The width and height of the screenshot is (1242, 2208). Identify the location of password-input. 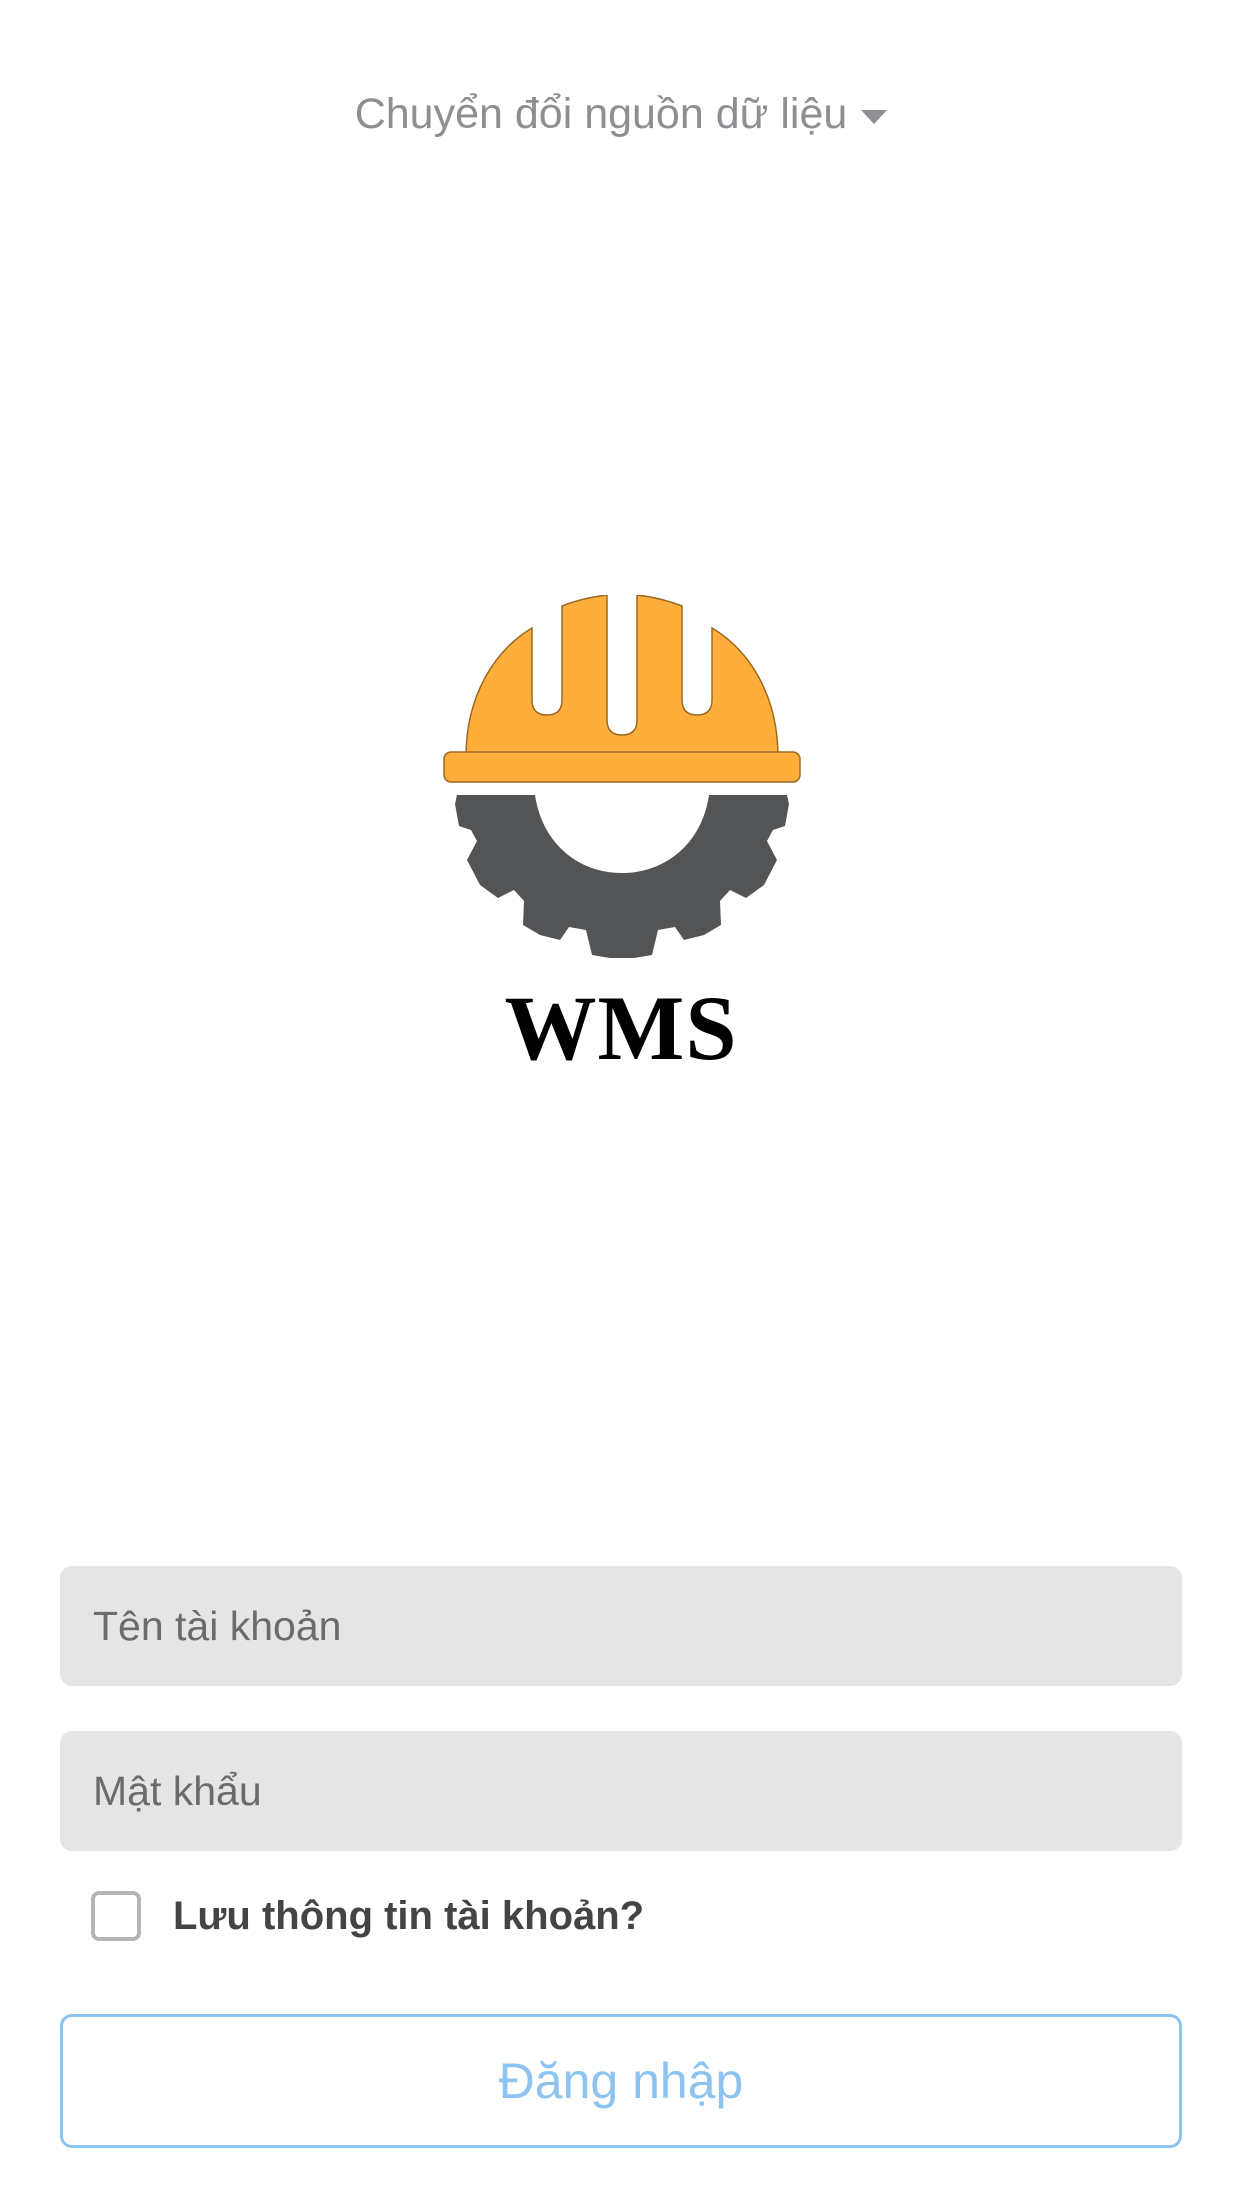
(621, 1791).